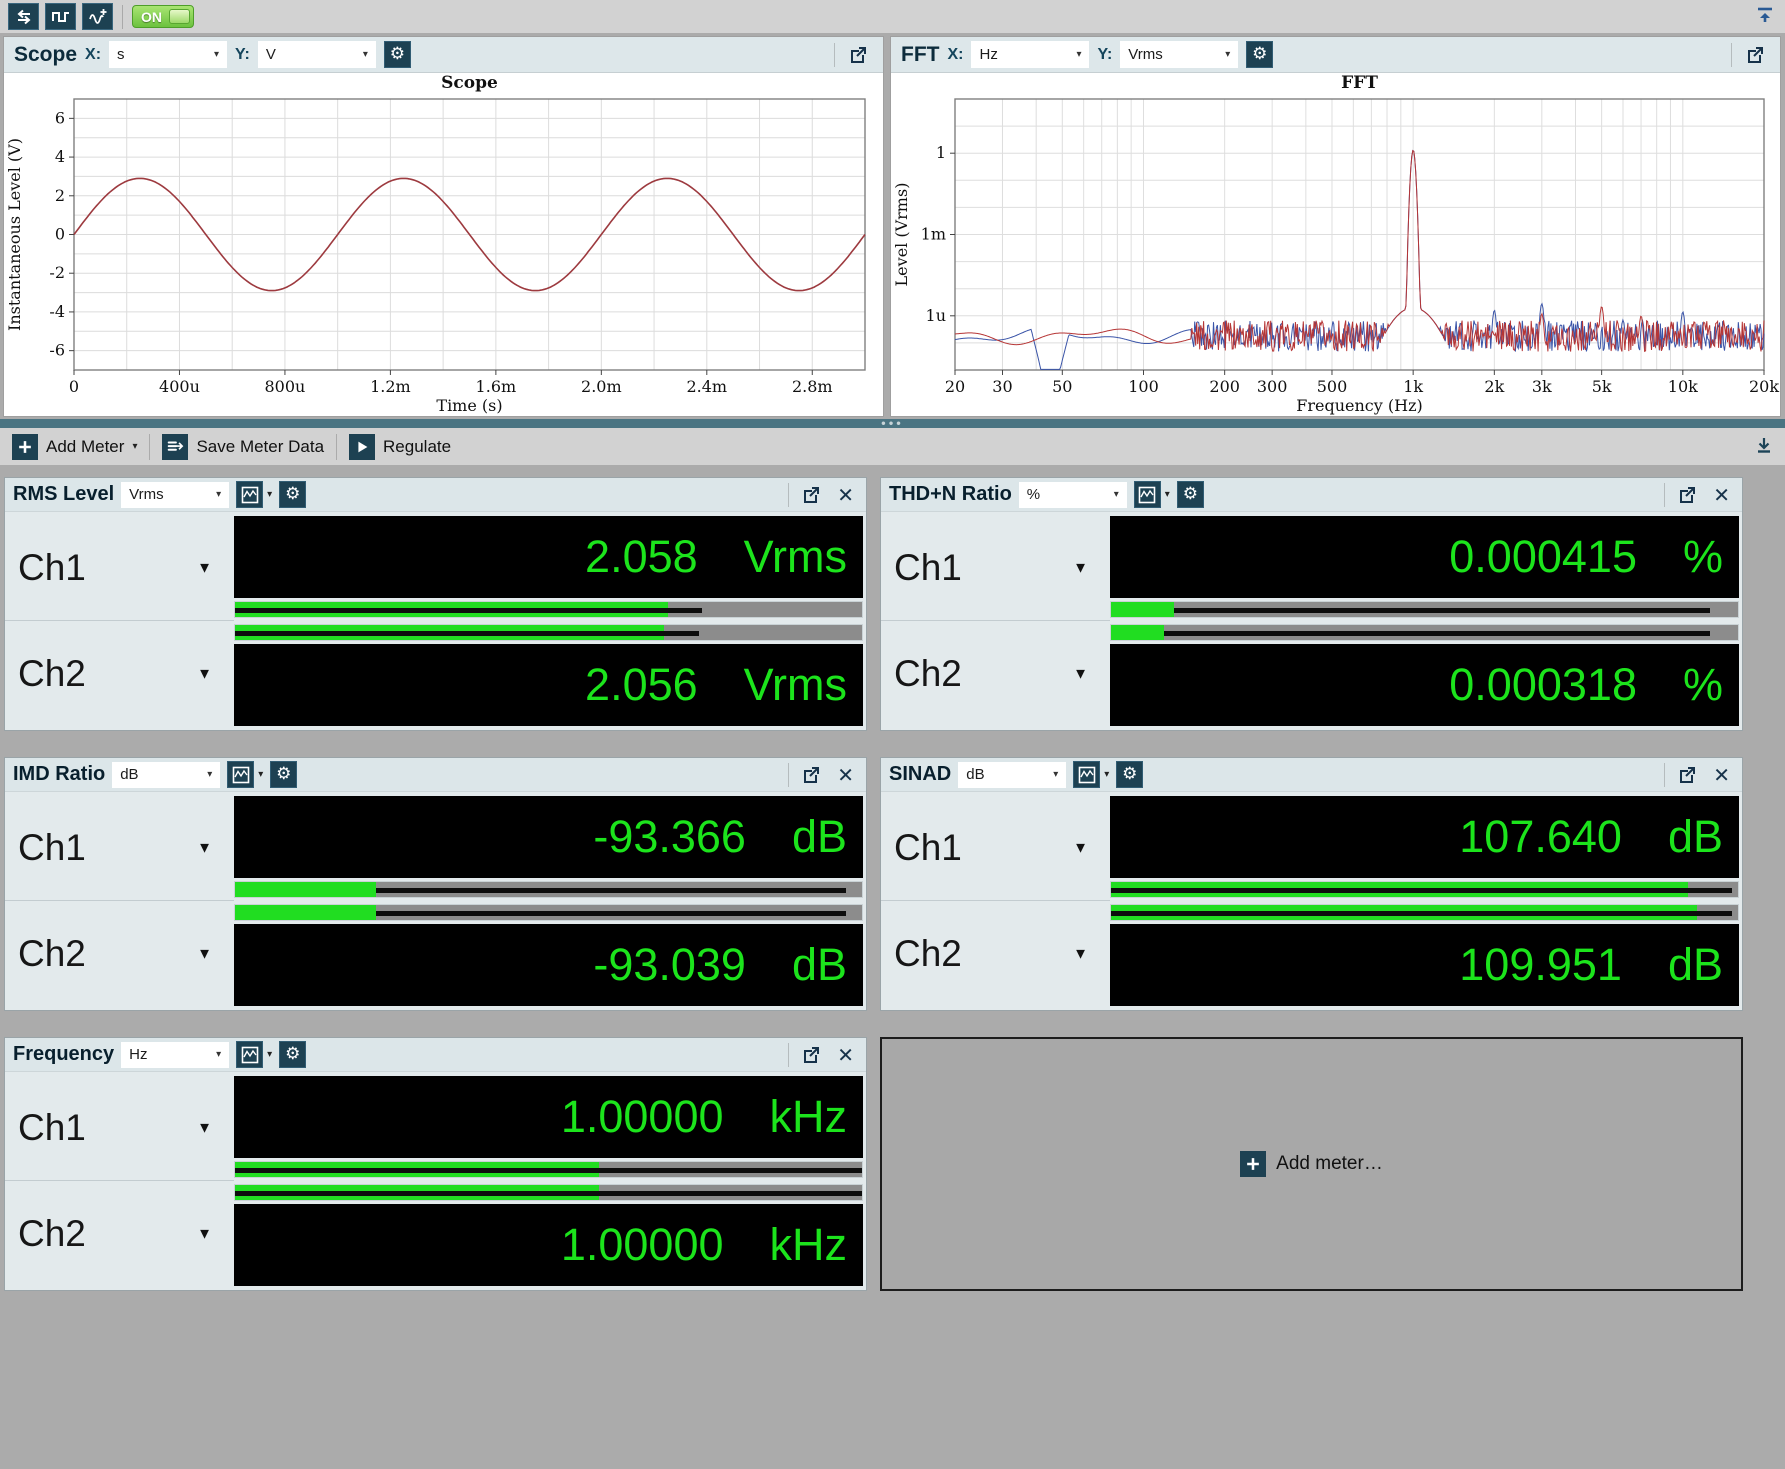  Describe the element at coordinates (642, 1116) in the screenshot. I see `channel-1-value: 1.00000` at that location.